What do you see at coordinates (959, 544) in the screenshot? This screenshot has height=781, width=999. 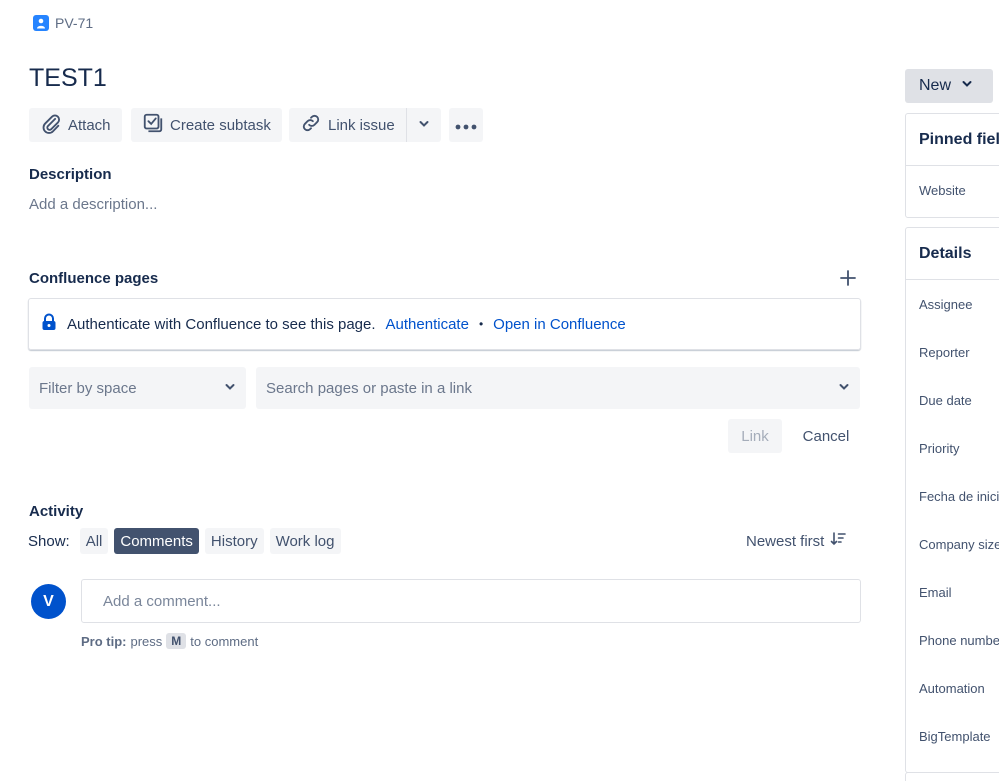 I see `field-company-size: Company size` at bounding box center [959, 544].